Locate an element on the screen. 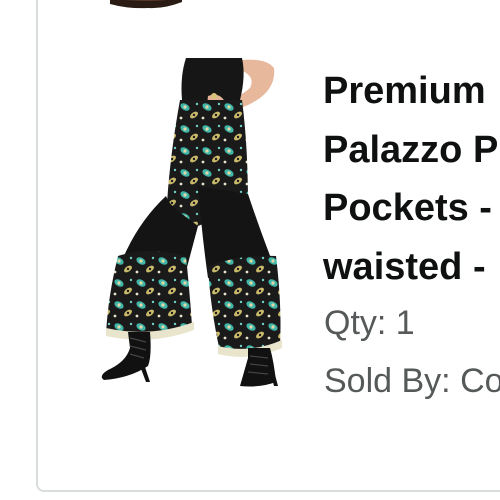 This screenshot has width=500, height=500. product-title-line-4: waisted - is located at coordinates (411, 267).